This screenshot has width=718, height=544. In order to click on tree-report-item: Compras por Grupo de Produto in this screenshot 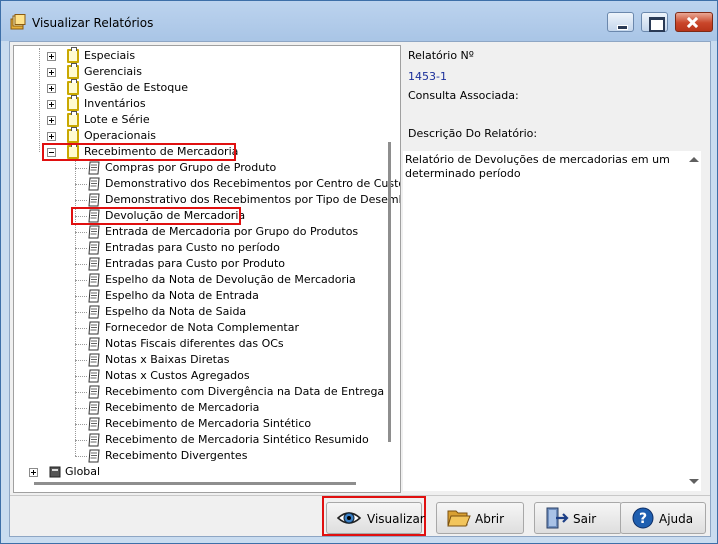, I will do `click(198, 168)`.